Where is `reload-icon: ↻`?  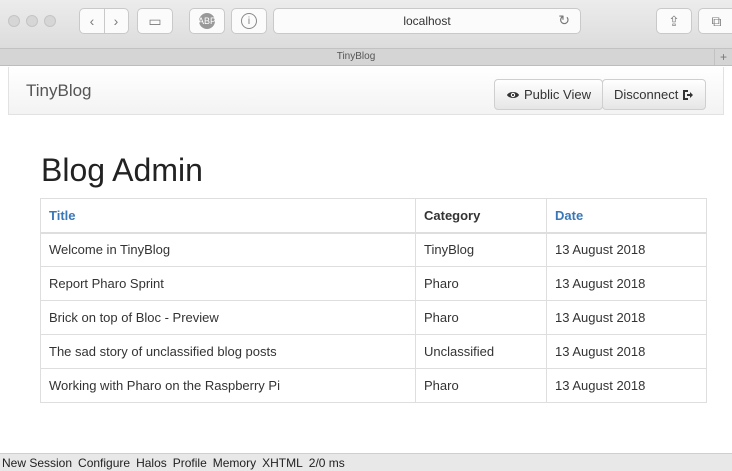 reload-icon: ↻ is located at coordinates (564, 20).